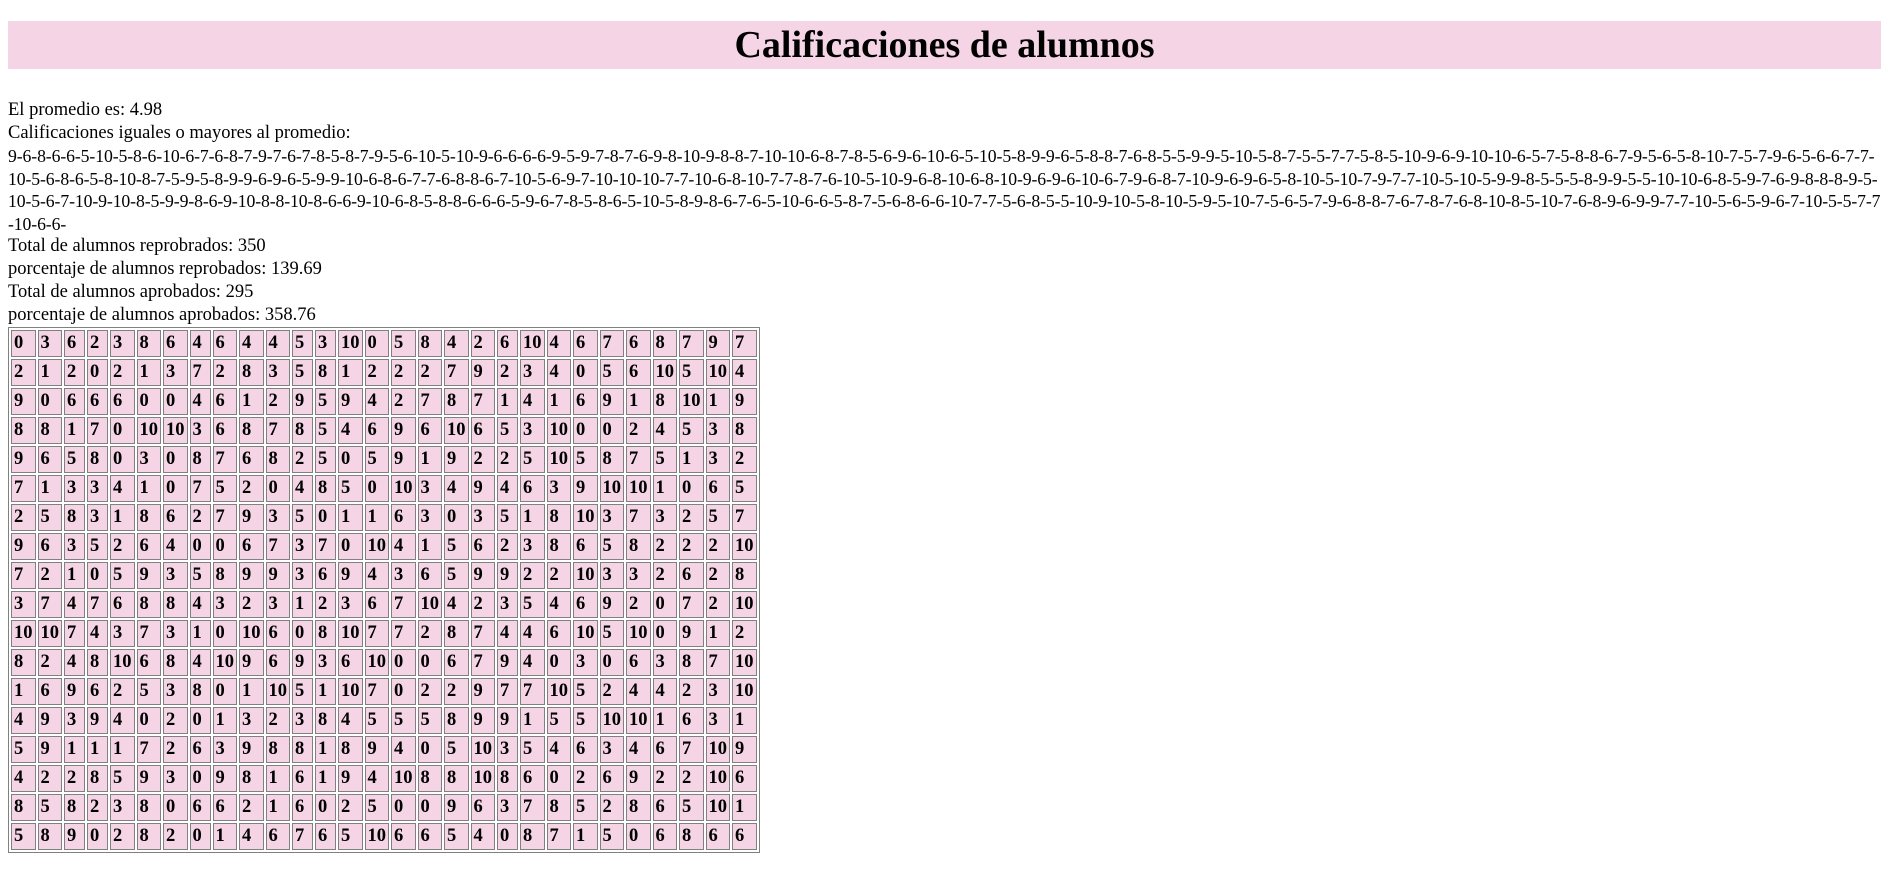 The width and height of the screenshot is (1889, 870). I want to click on table-row: 9 6 3 5 2 6 4 0 0 6 7 3 7 0 10 4 1 5 6 2 3 8 6 5 8 2 2 2 10, so click(384, 547).